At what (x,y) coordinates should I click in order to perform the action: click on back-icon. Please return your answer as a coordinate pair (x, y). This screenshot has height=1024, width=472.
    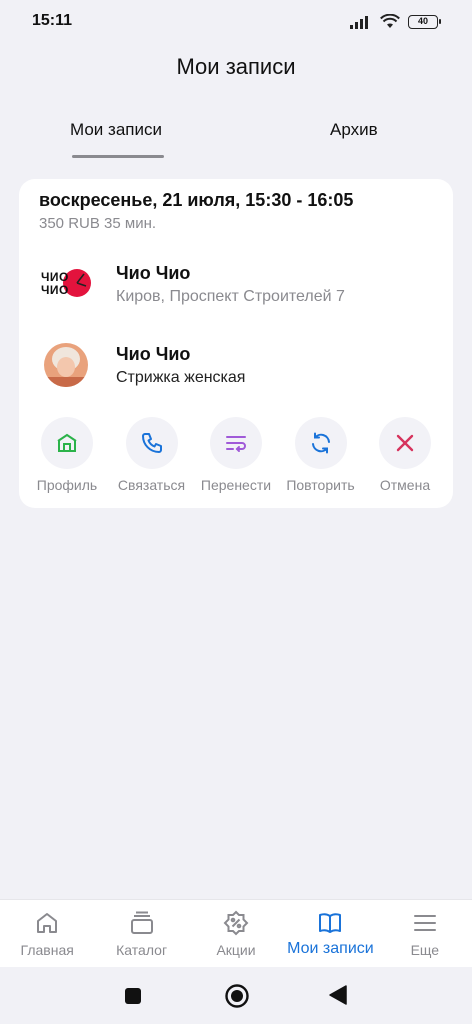
    Looking at the image, I should click on (338, 995).